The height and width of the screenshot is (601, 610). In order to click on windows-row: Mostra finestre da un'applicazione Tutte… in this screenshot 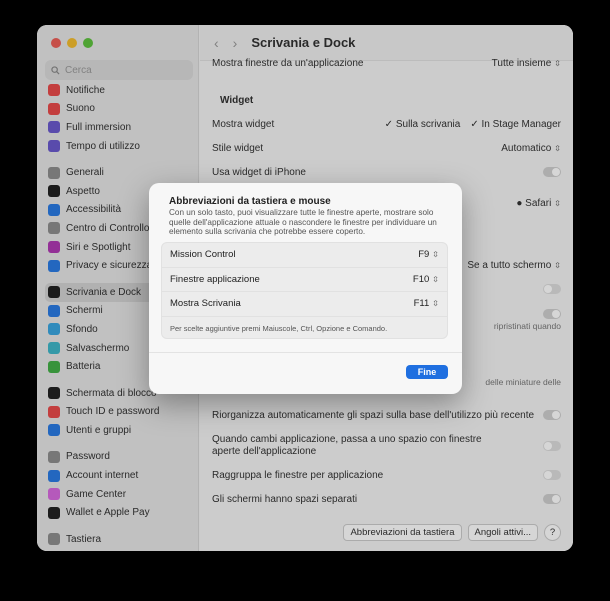, I will do `click(386, 63)`.